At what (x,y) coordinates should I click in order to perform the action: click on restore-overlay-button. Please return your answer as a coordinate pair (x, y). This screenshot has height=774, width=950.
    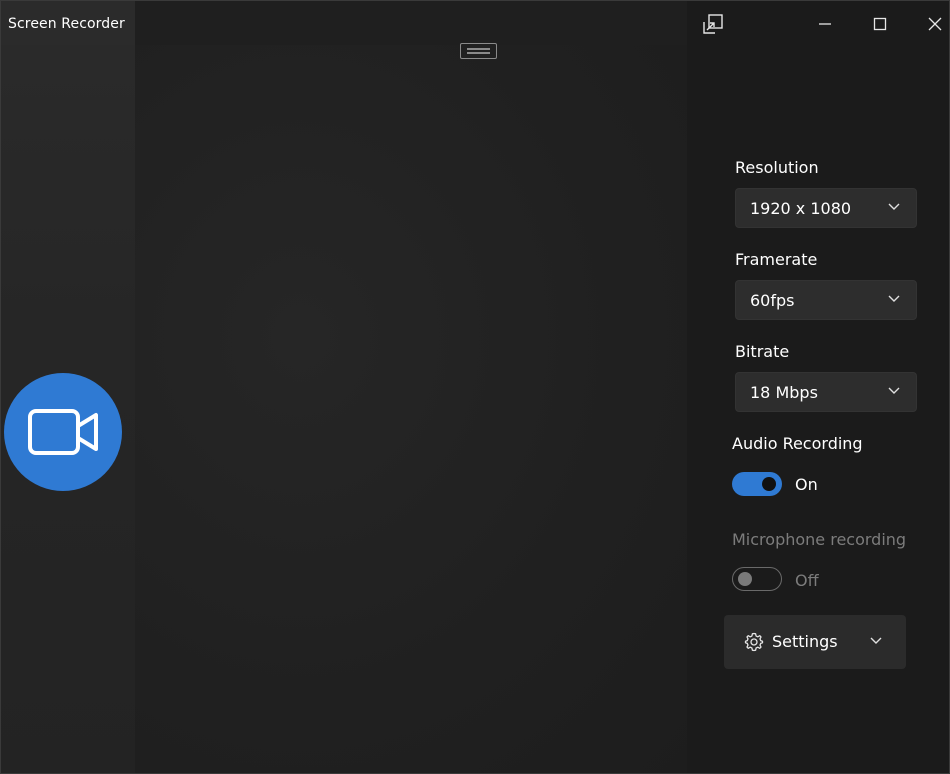
    Looking at the image, I should click on (713, 24).